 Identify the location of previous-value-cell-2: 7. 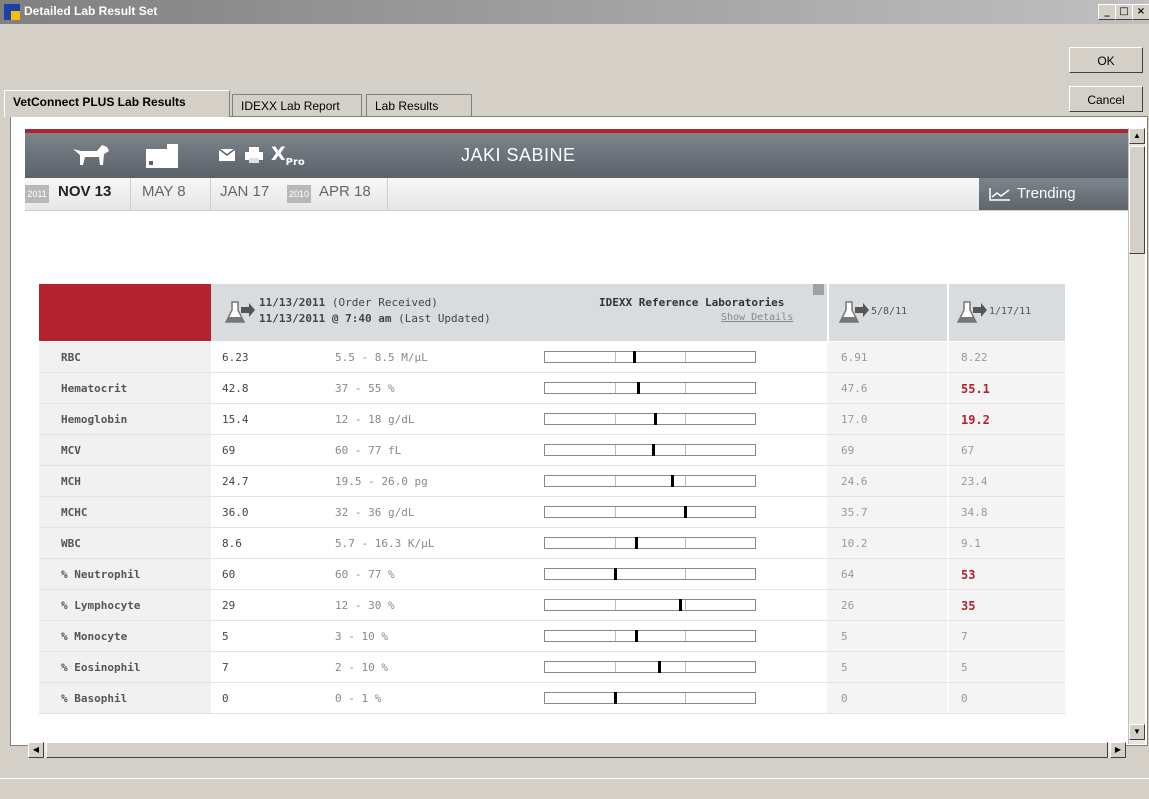
(1006, 636).